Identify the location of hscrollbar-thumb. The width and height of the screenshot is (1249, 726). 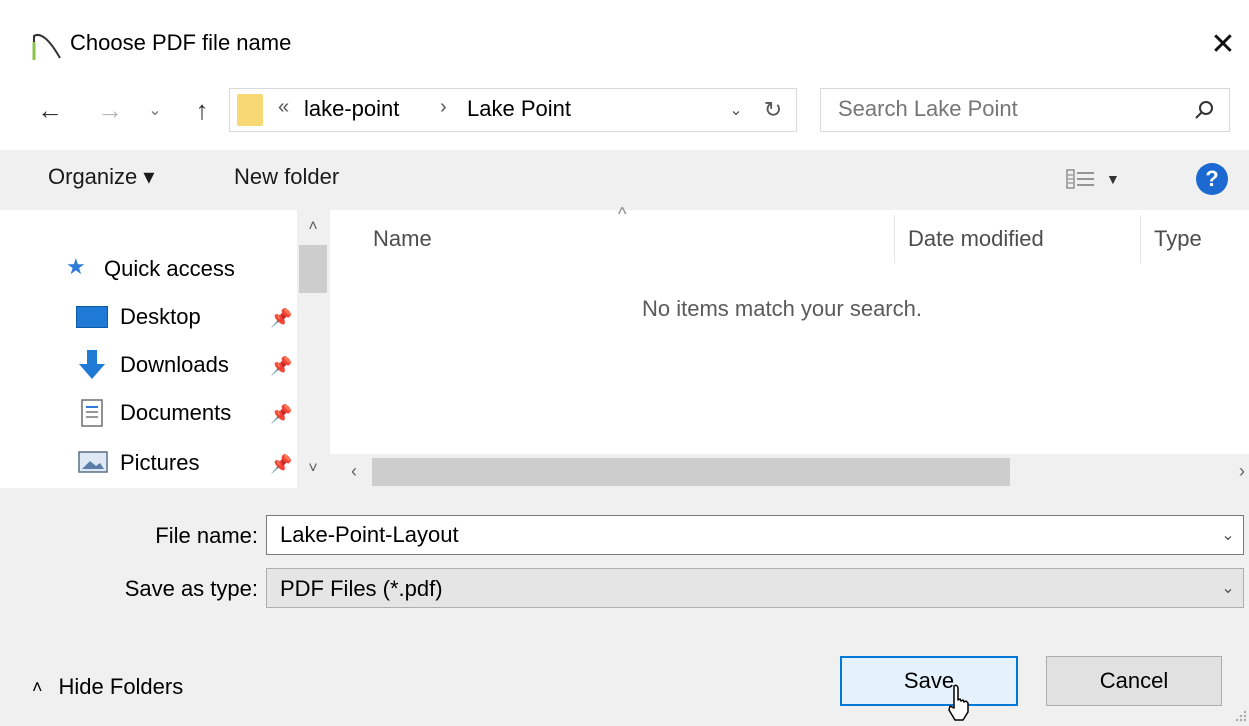
(691, 472).